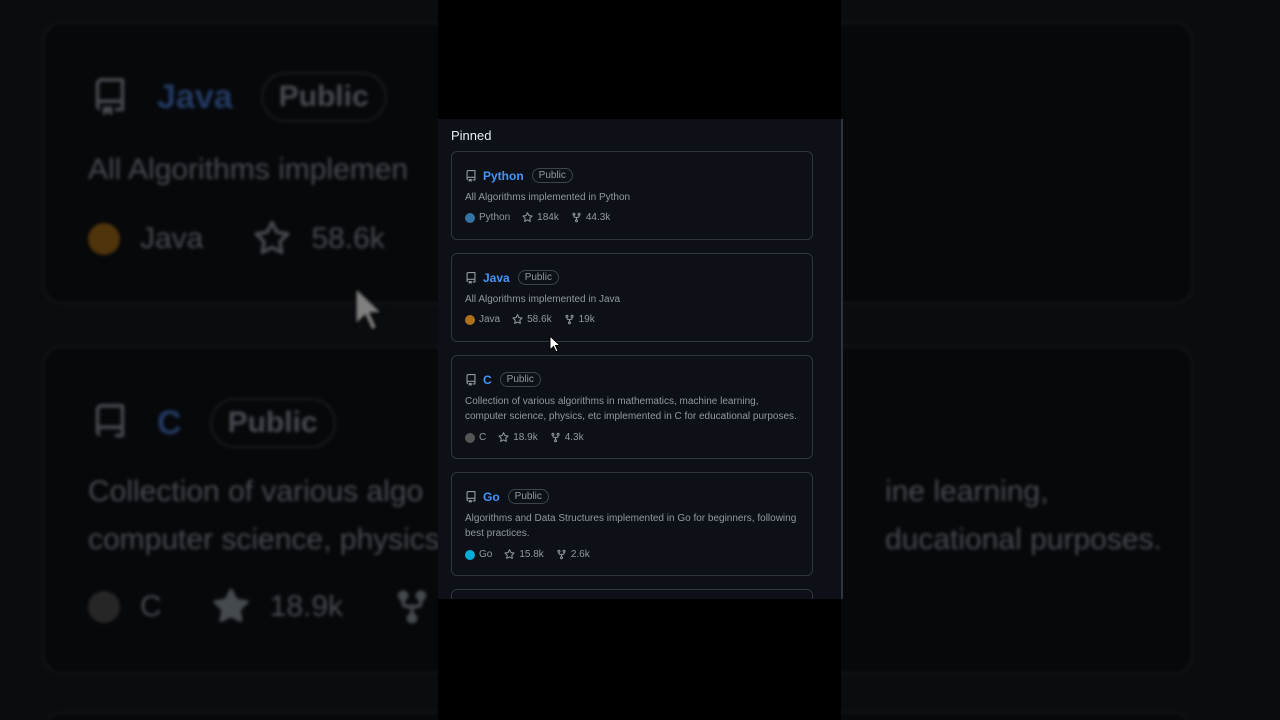 This screenshot has height=720, width=1280. Describe the element at coordinates (348, 238) in the screenshot. I see `bg-java-stars: 58.6k` at that location.